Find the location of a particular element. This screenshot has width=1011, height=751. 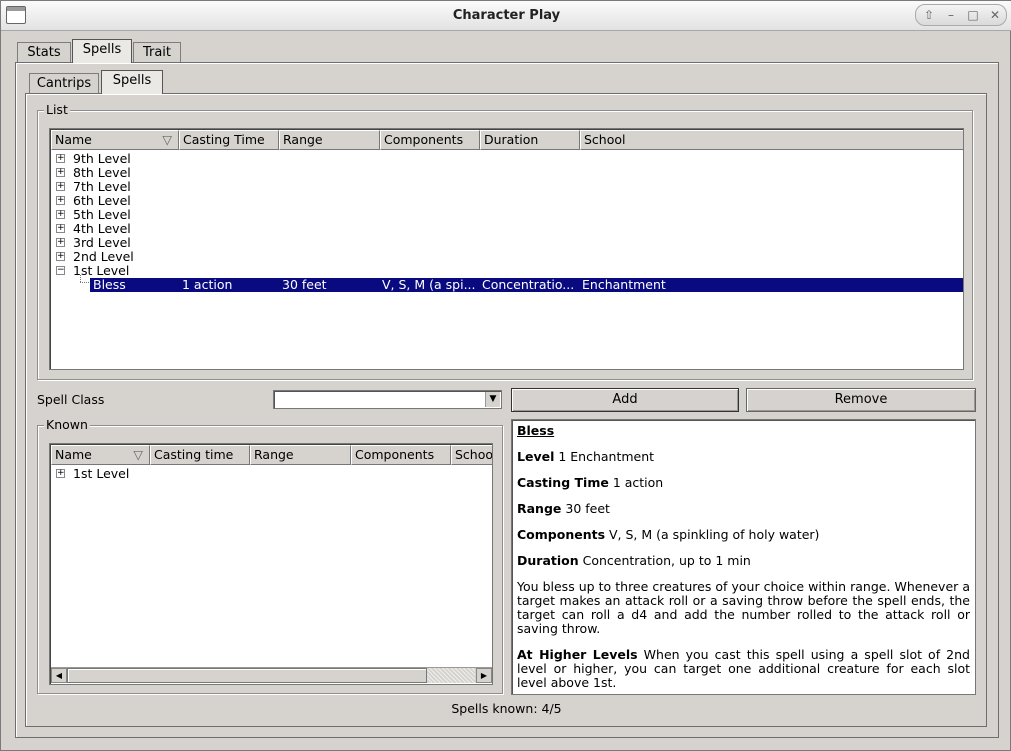

cell-school: Enchantment is located at coordinates (624, 285).